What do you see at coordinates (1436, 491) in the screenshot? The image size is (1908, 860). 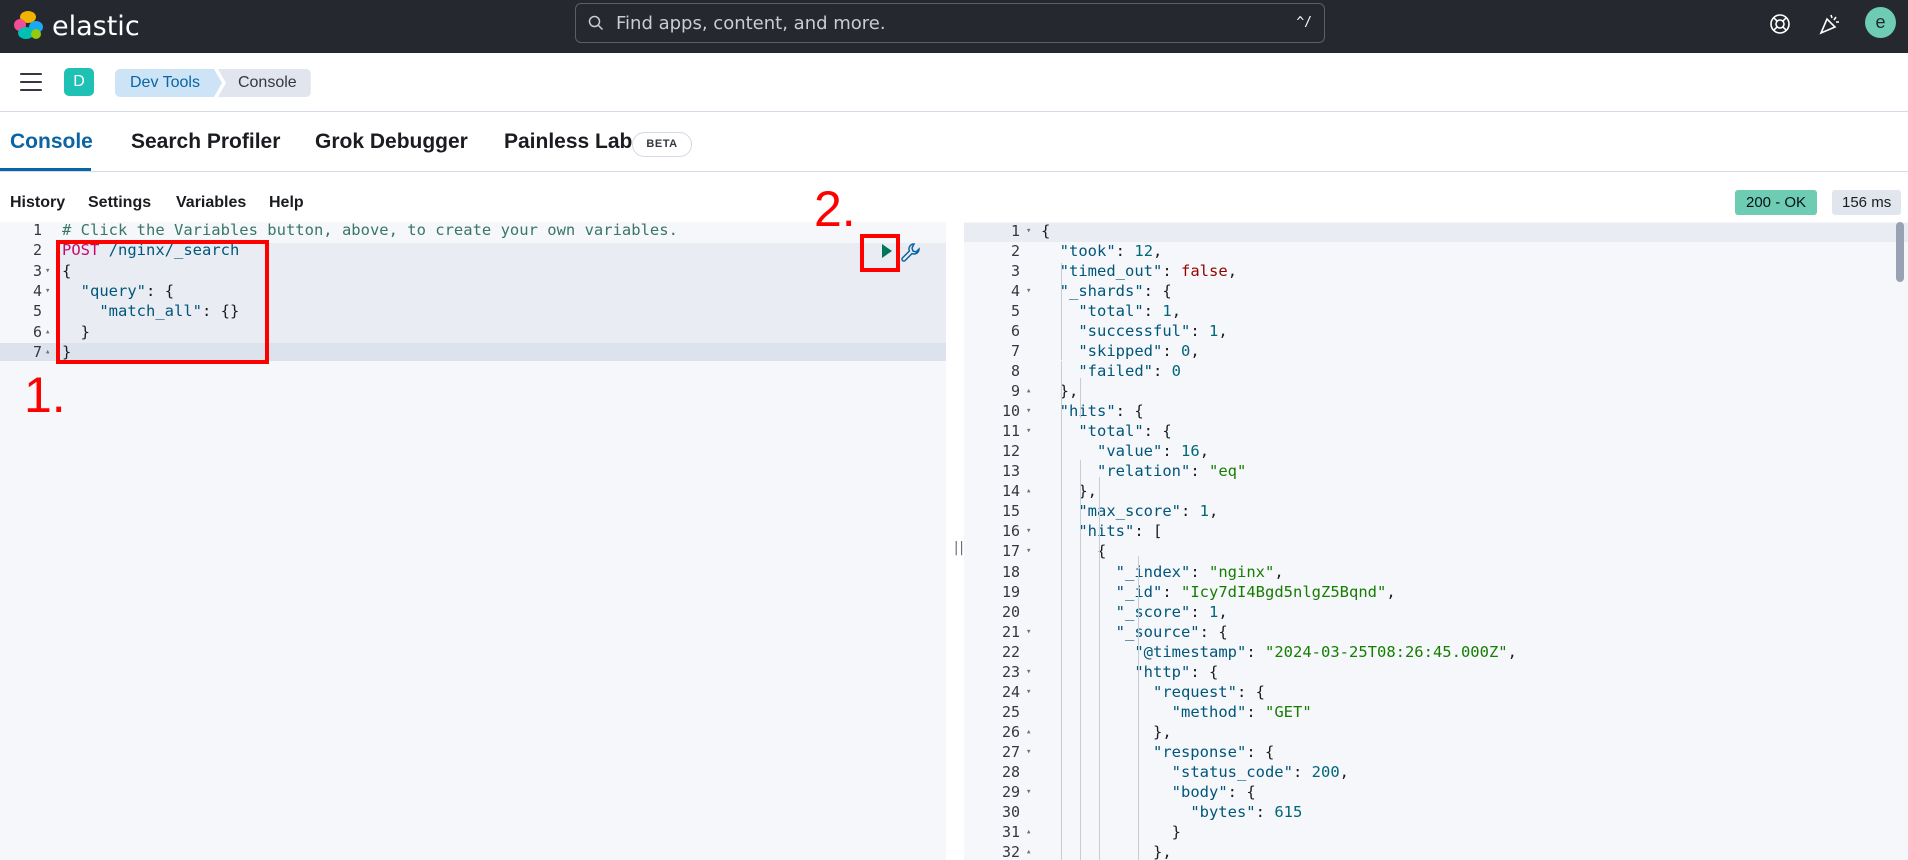 I see `output-line: 14 ▴ },` at bounding box center [1436, 491].